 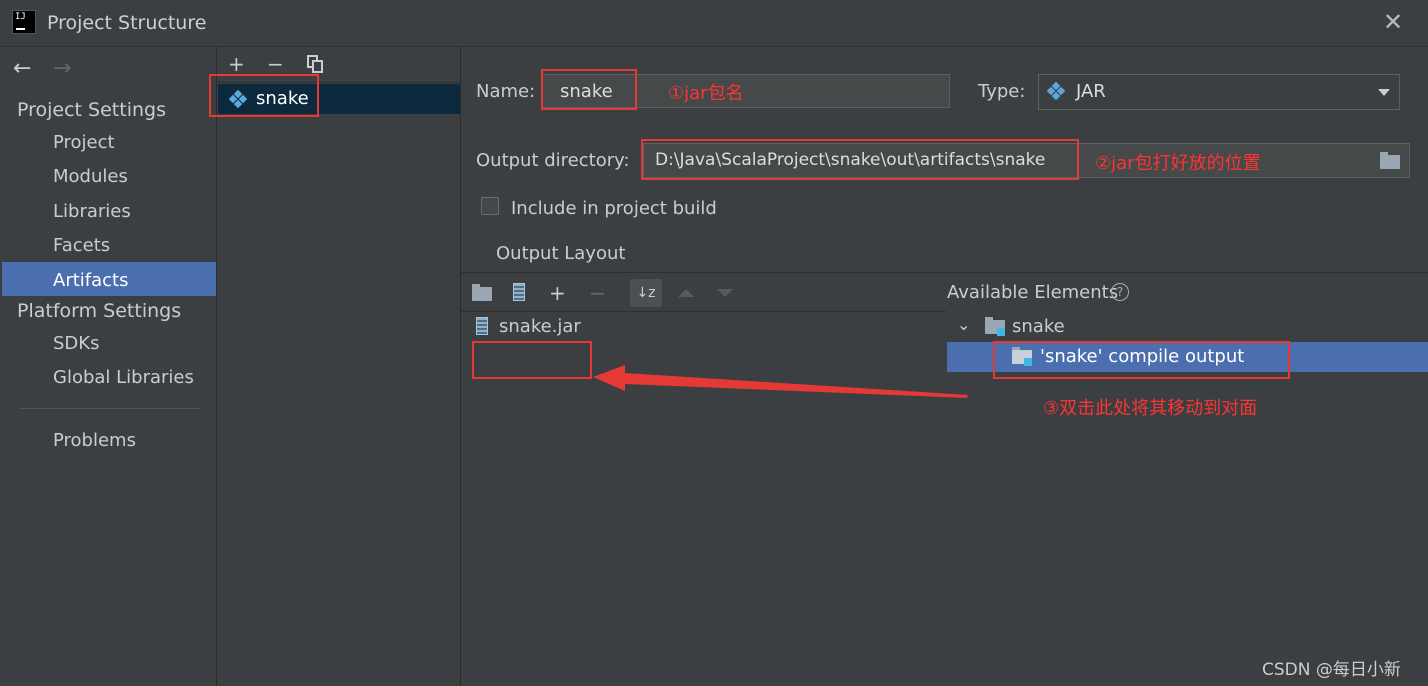 What do you see at coordinates (560, 253) in the screenshot?
I see `tab-output-layout: Output Layout` at bounding box center [560, 253].